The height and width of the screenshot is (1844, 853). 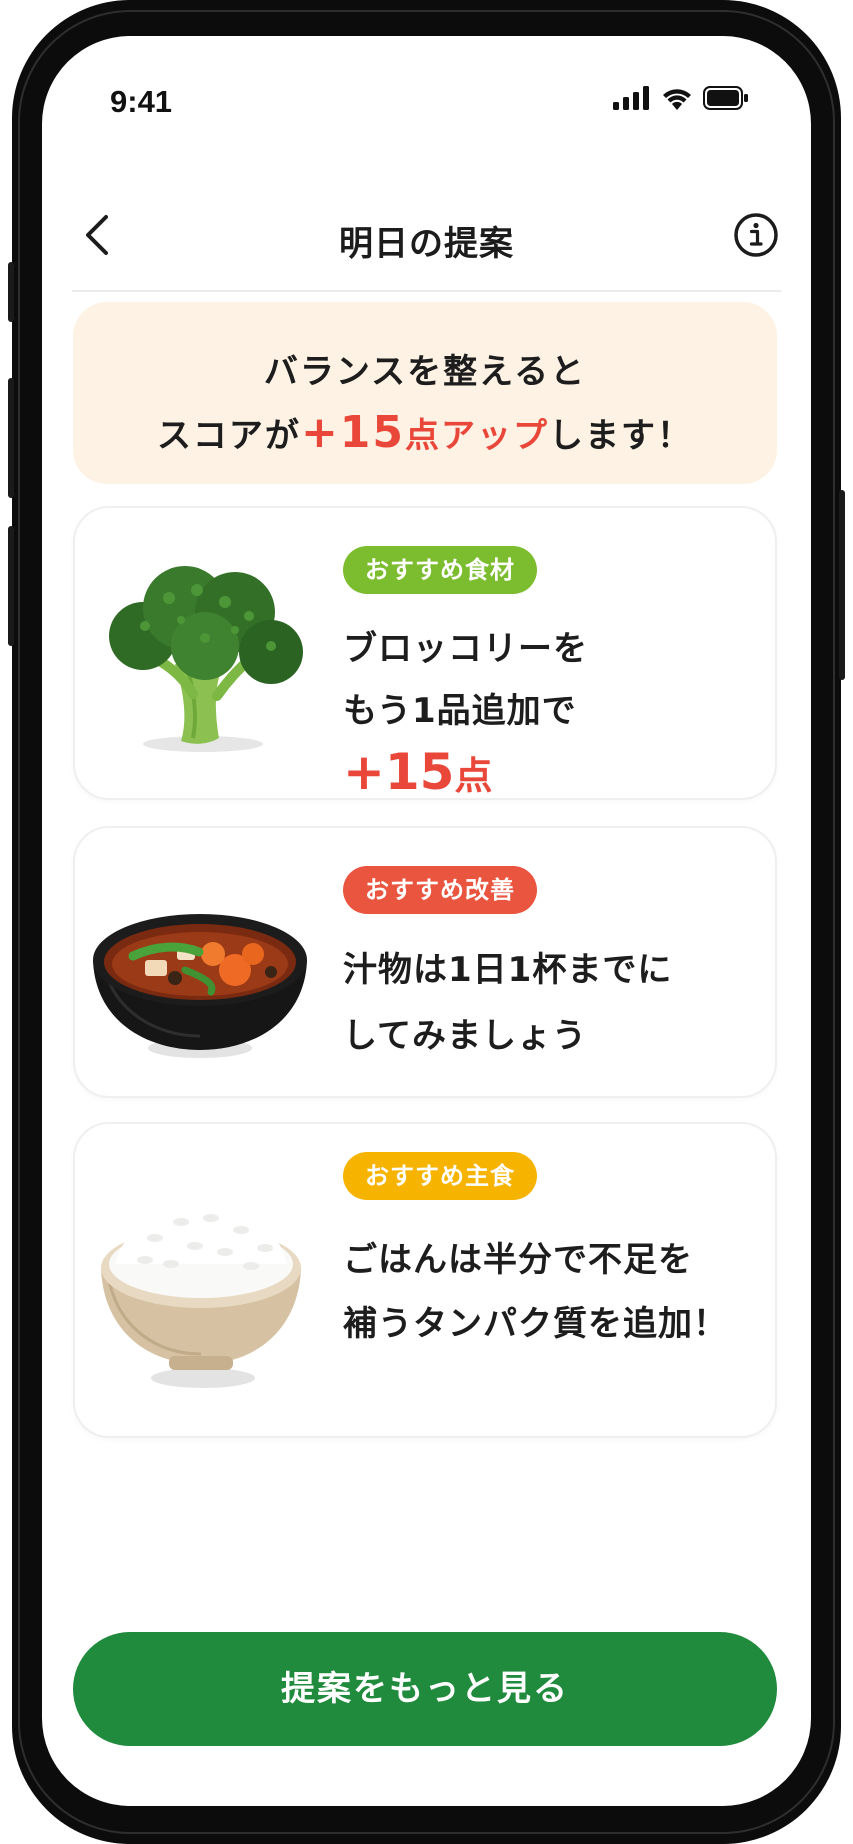 I want to click on card-body: おすすめ改善 汁物は1日1杯までに してみましょう, so click(x=549, y=967).